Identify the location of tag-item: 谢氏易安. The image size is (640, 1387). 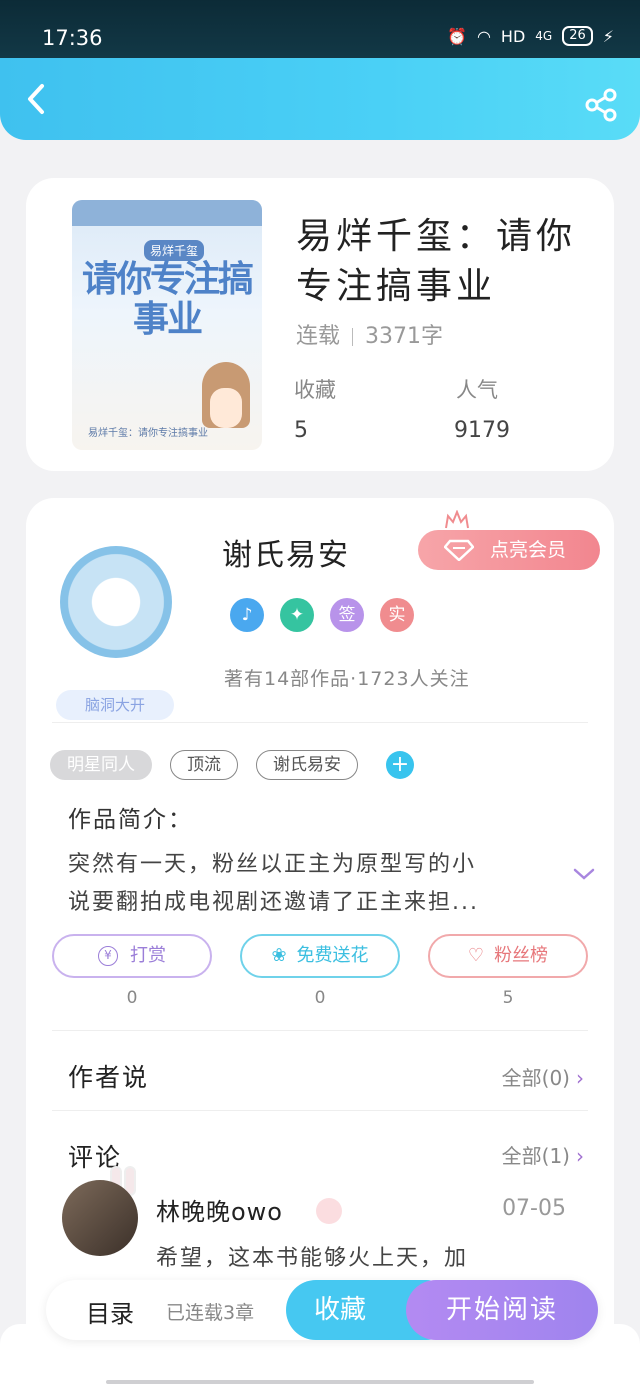
(307, 765).